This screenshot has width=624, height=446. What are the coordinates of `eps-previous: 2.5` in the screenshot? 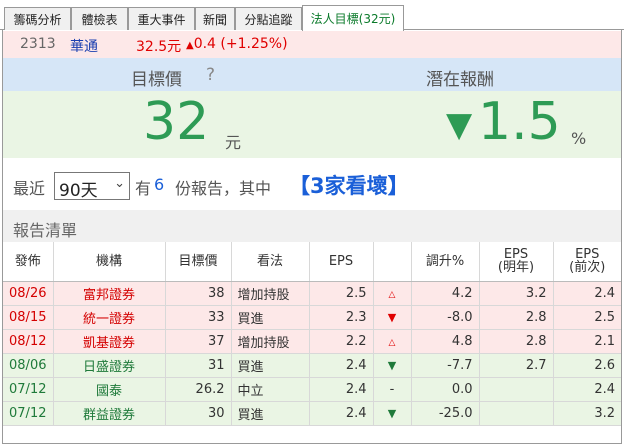 It's located at (587, 317).